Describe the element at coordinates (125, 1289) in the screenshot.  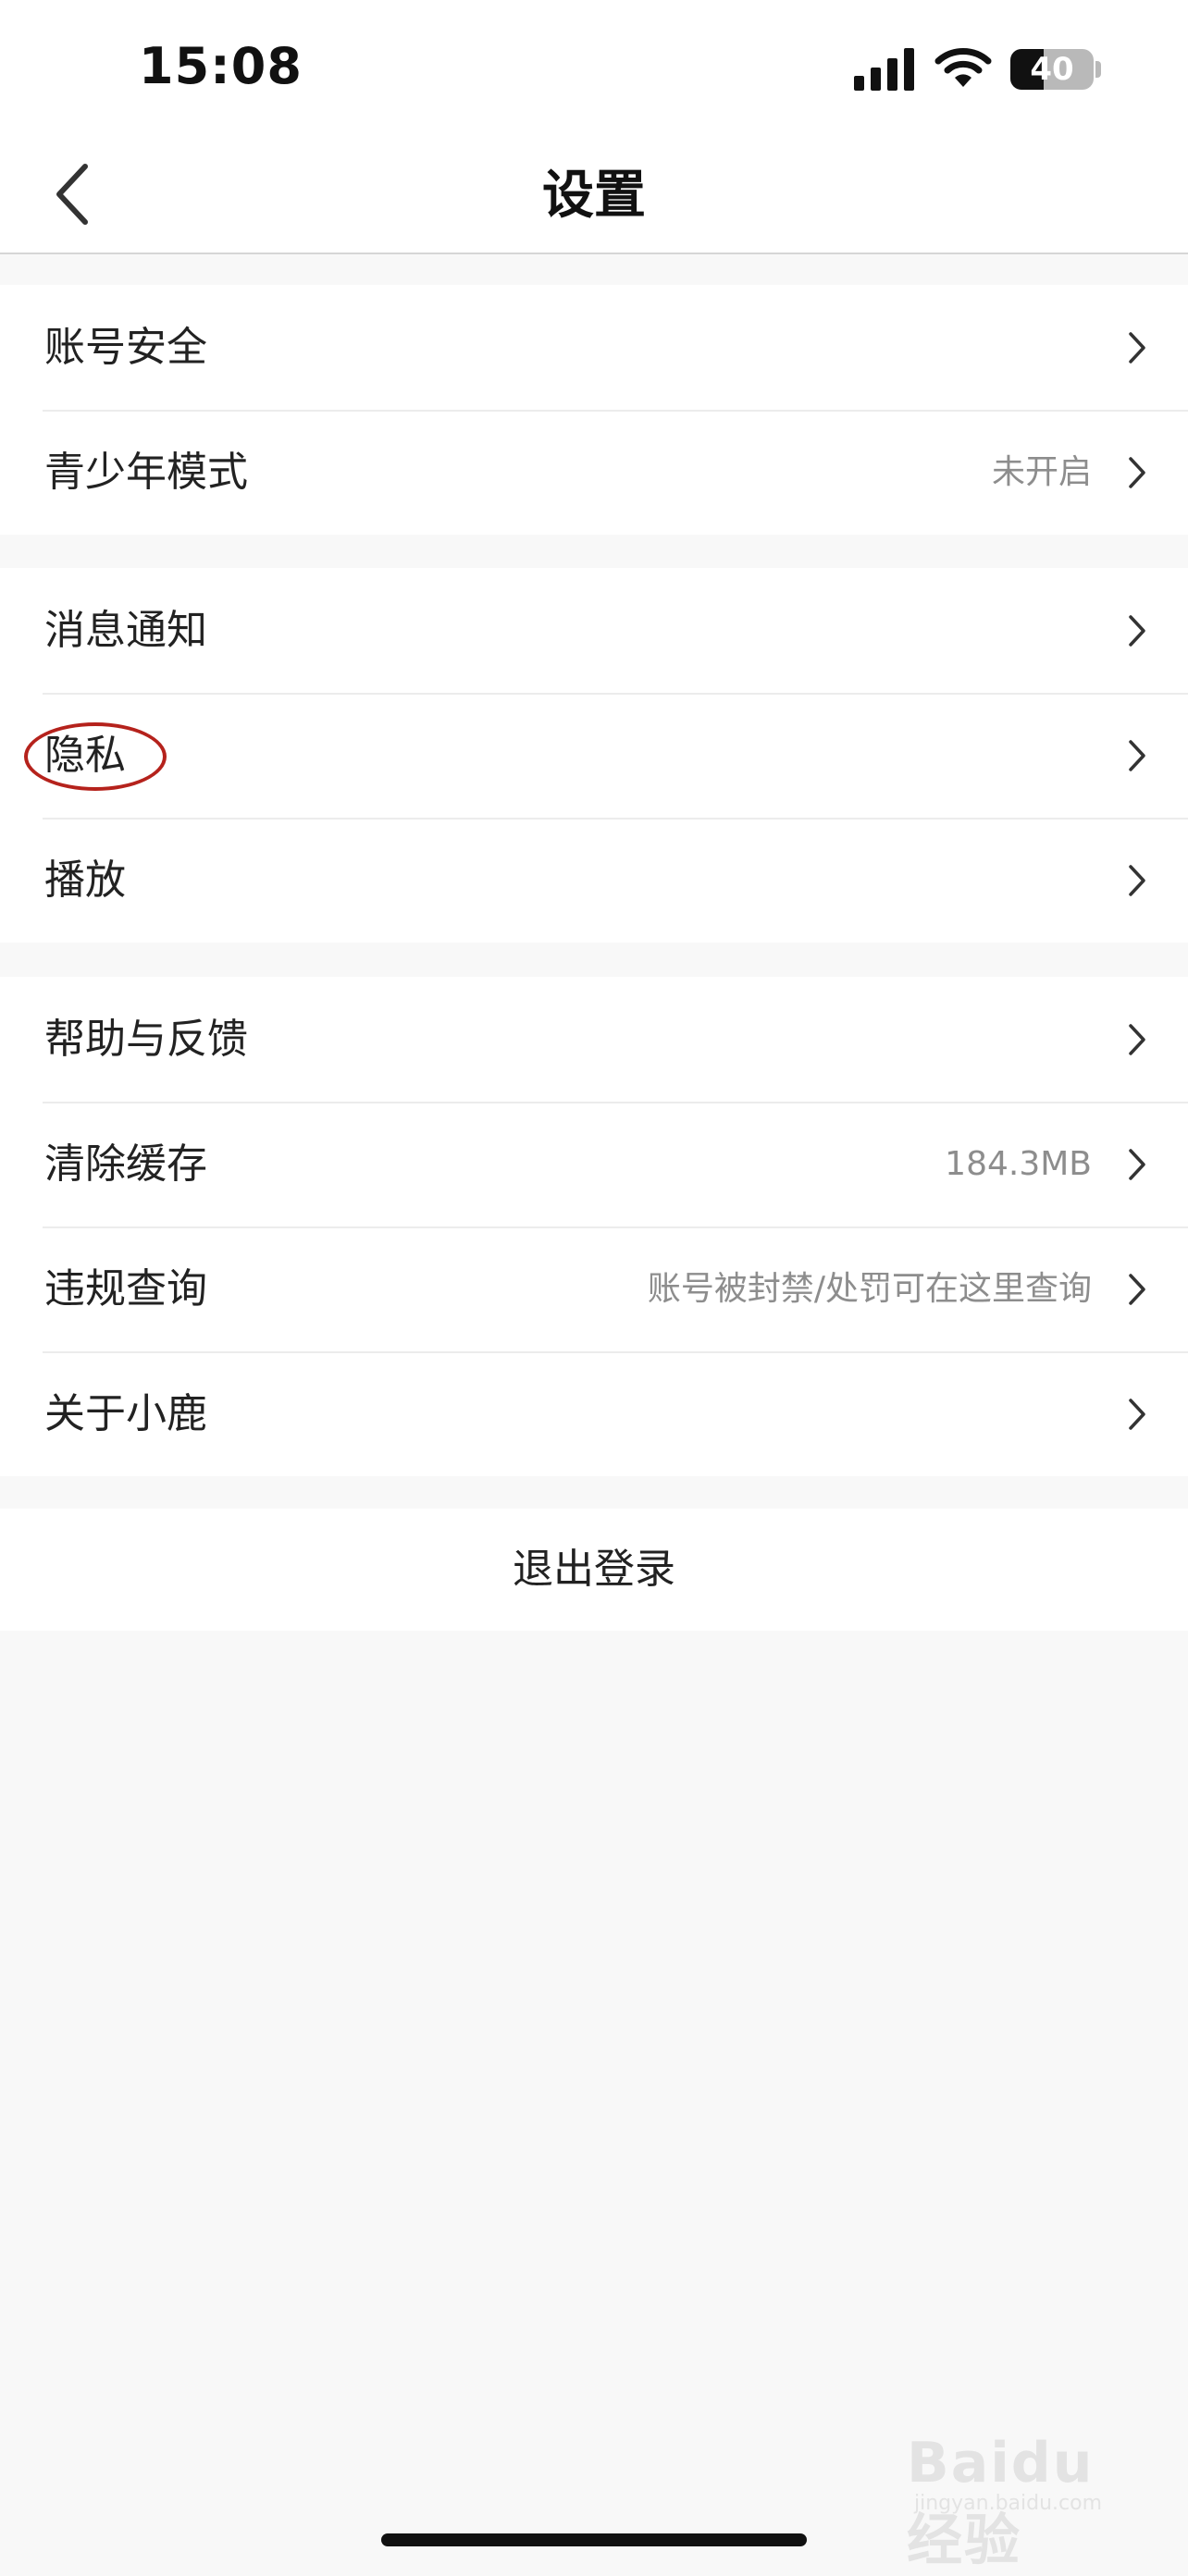
I see `settings-row-label: 违规查询` at that location.